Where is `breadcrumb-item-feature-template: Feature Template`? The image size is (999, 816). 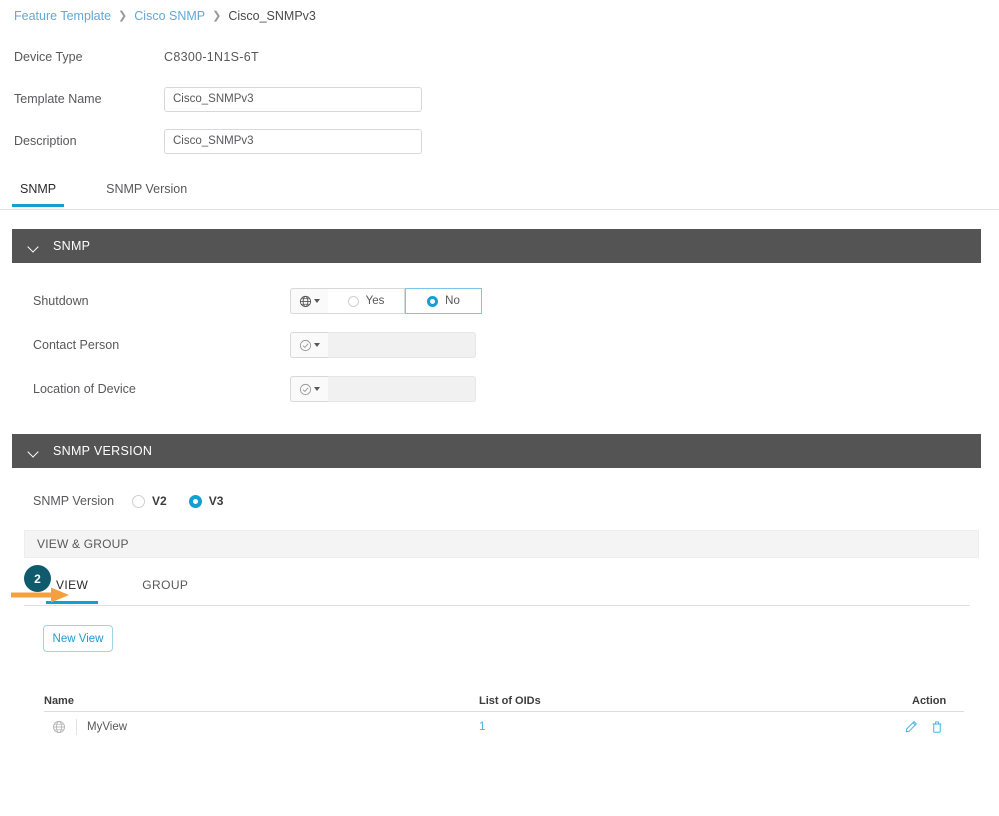
breadcrumb-item-feature-template: Feature Template is located at coordinates (62, 16).